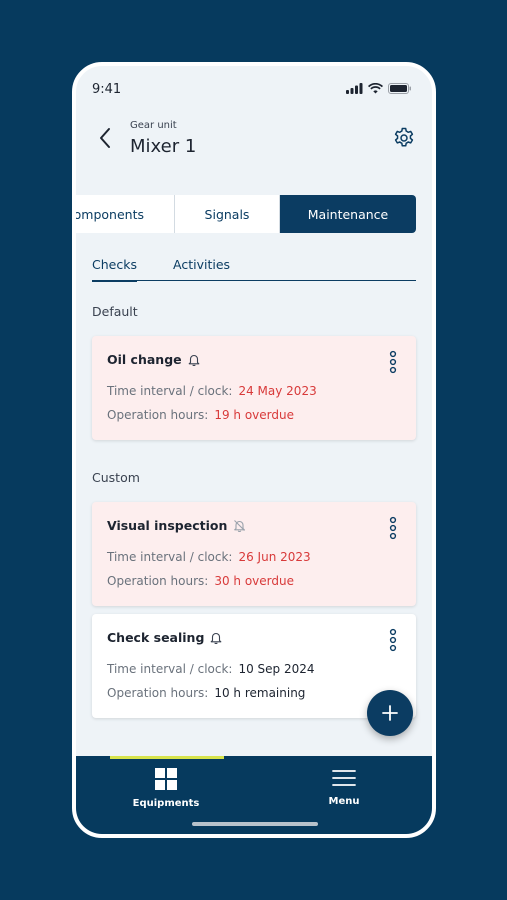 Image resolution: width=507 pixels, height=900 pixels. What do you see at coordinates (254, 795) in the screenshot?
I see `bottom-navigation: Equipments Menu` at bounding box center [254, 795].